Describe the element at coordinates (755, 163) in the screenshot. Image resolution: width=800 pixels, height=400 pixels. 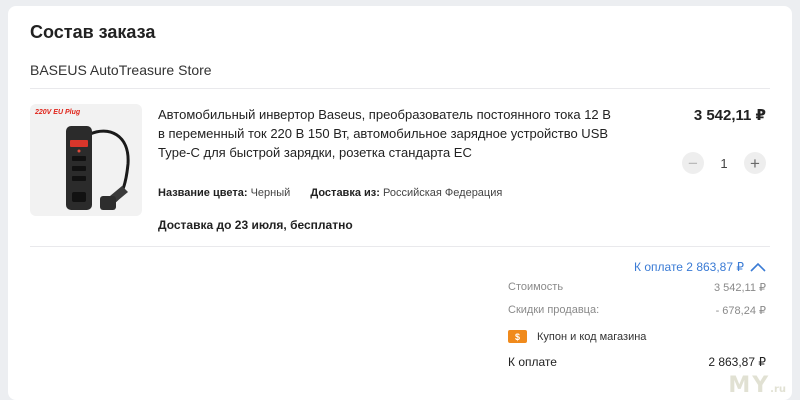
I see `increase-quantity-button: +` at that location.